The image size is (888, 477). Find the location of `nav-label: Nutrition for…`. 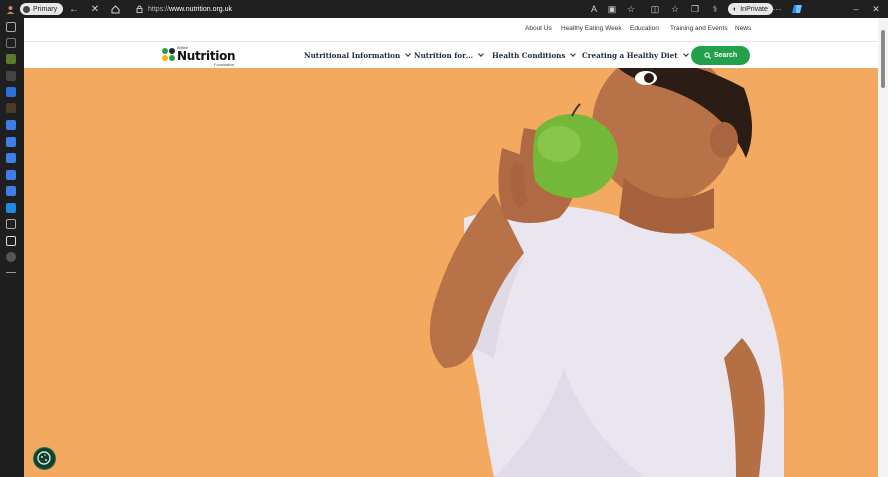

nav-label: Nutrition for… is located at coordinates (444, 55).